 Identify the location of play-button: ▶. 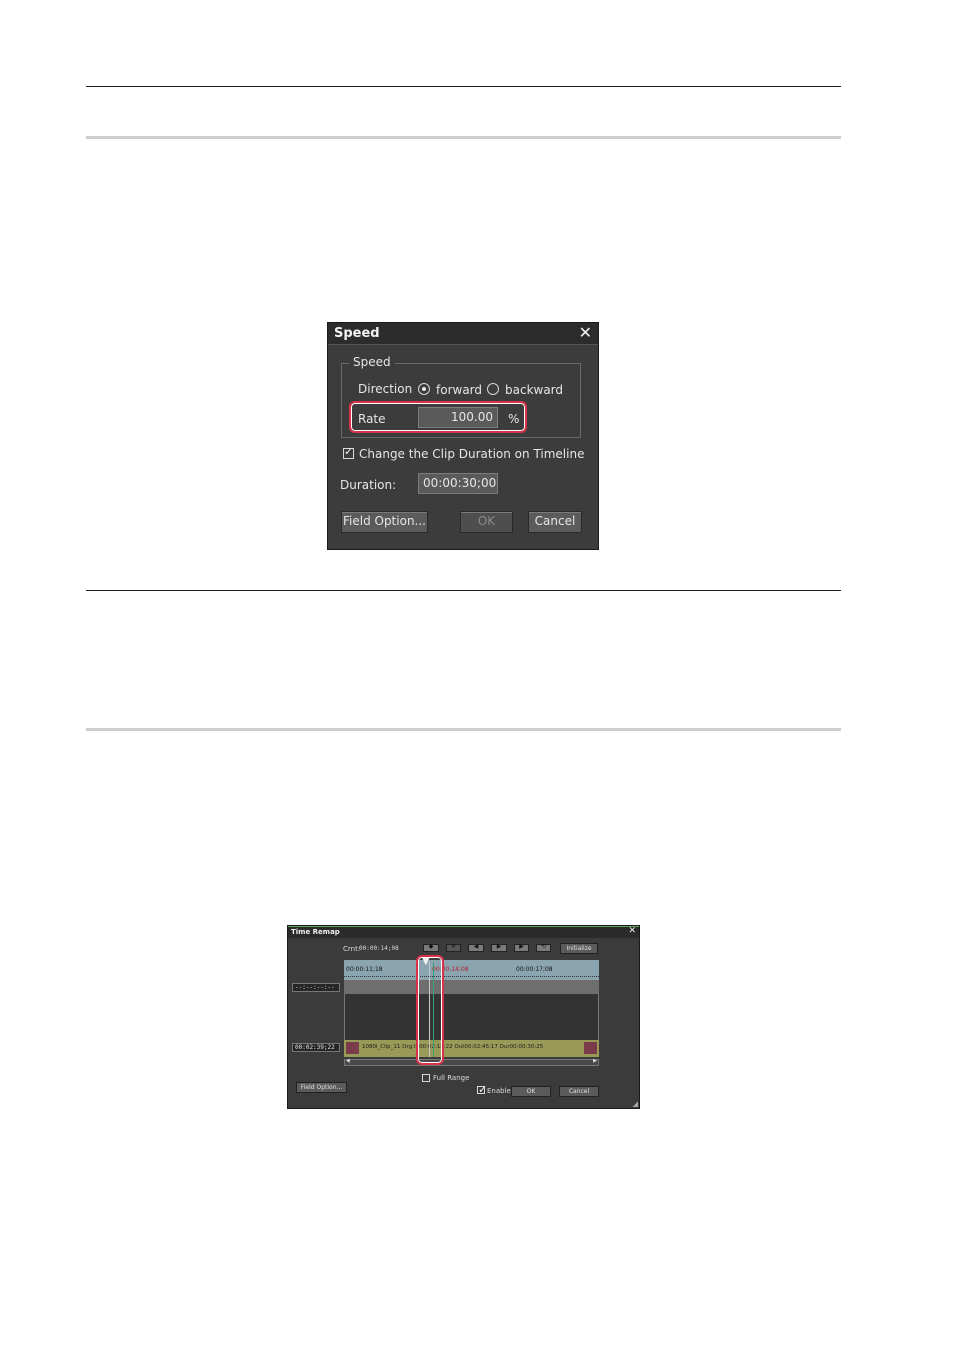
(521, 947).